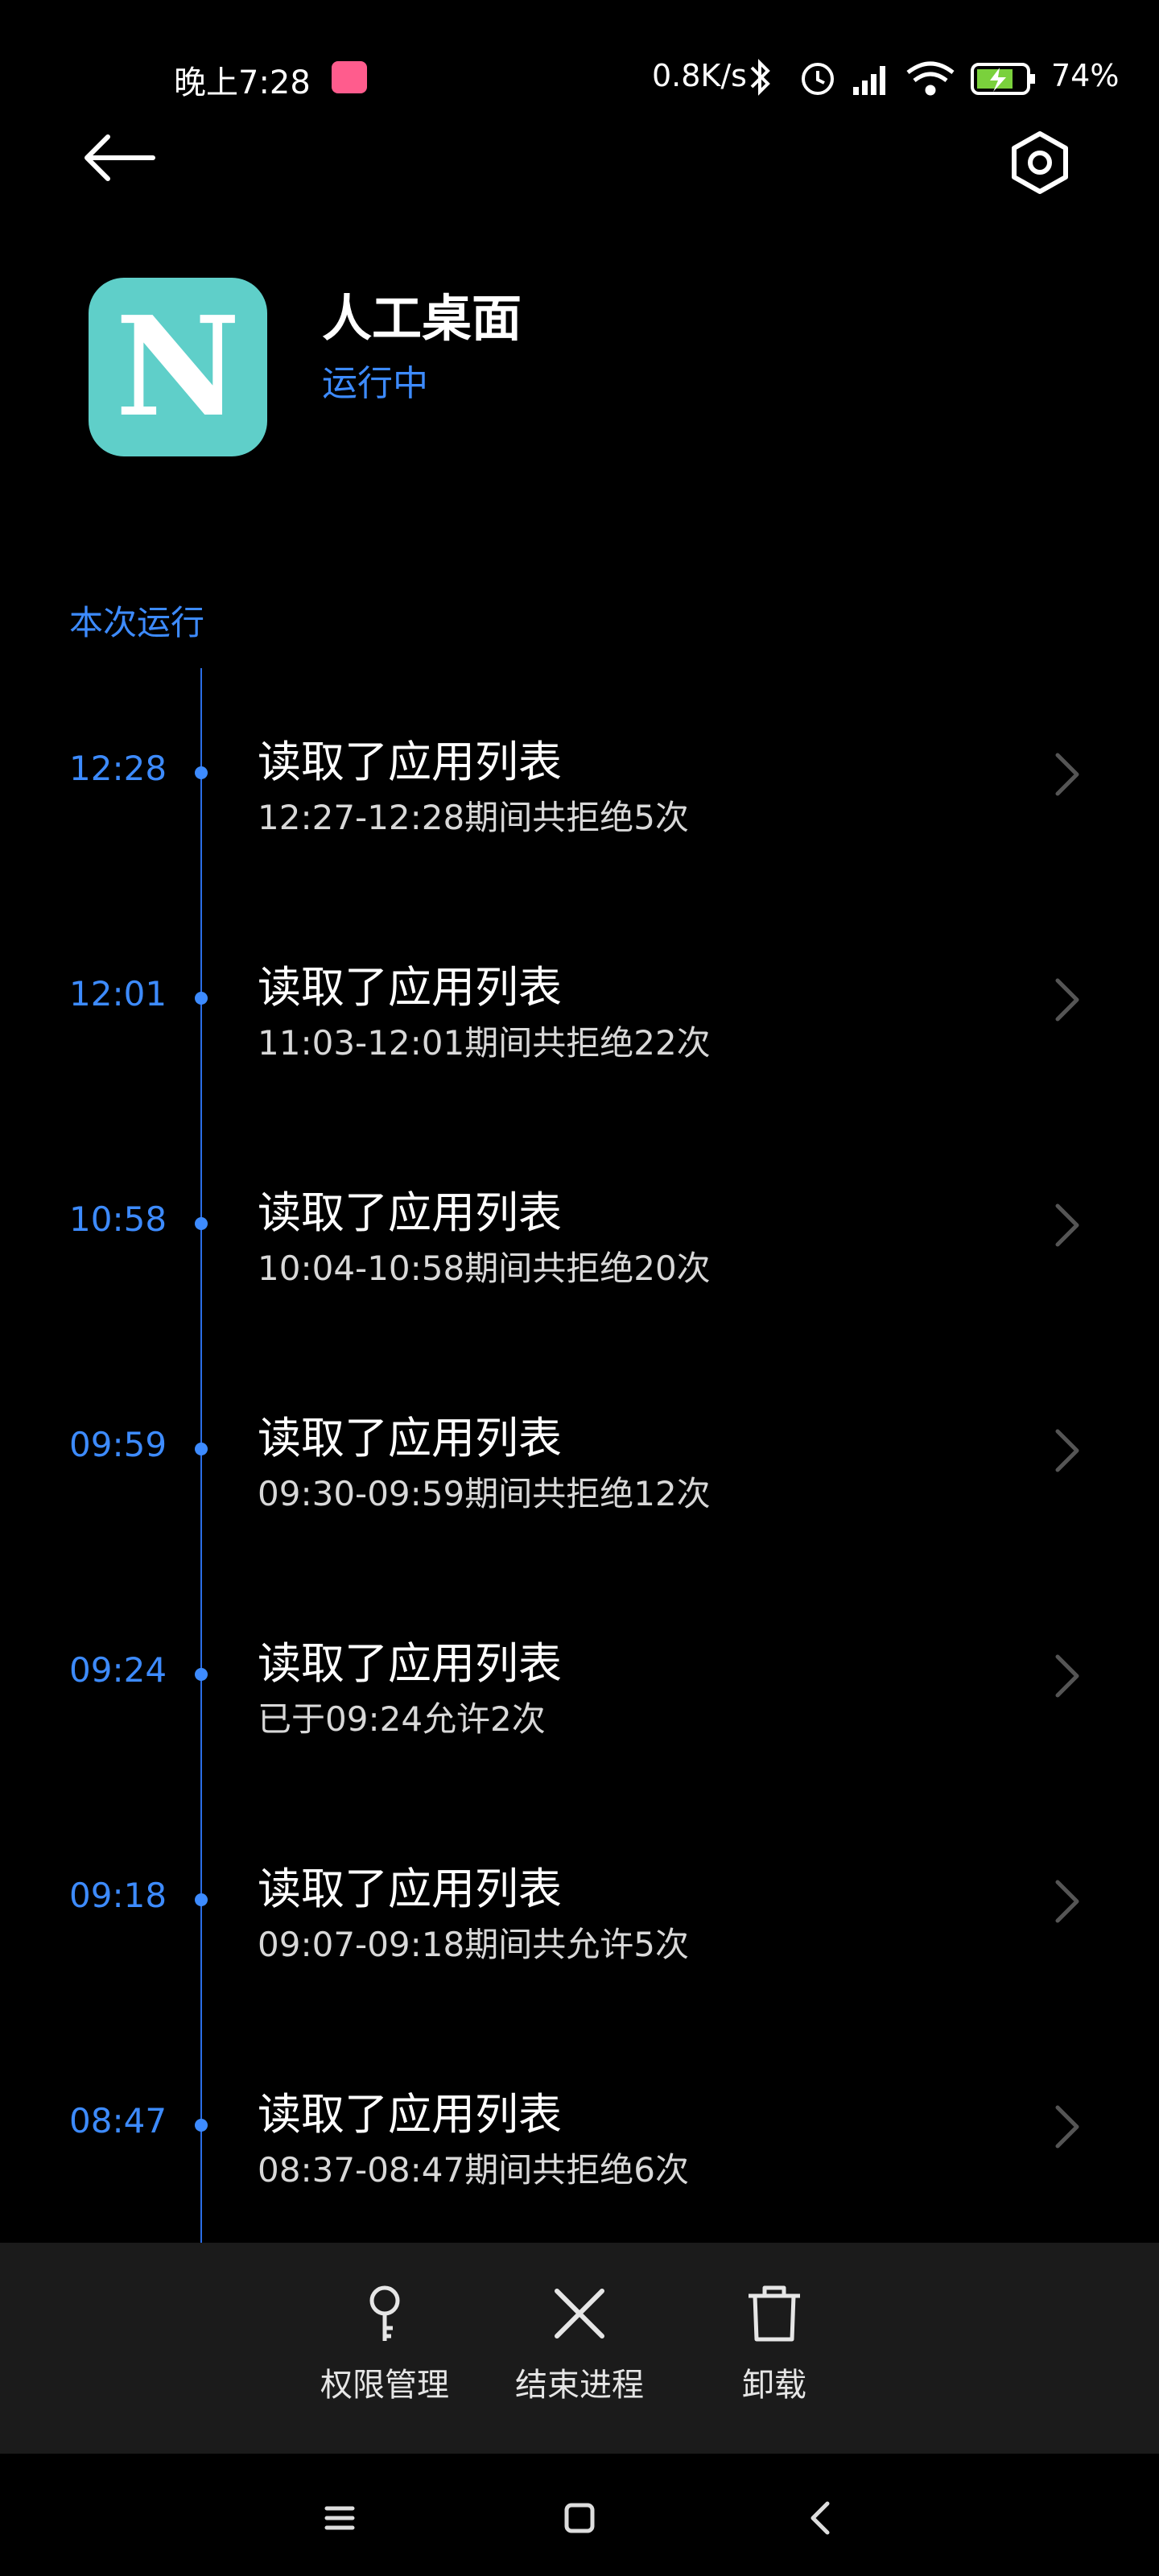 The image size is (1159, 2576). I want to click on app-icon-letter: N, so click(178, 367).